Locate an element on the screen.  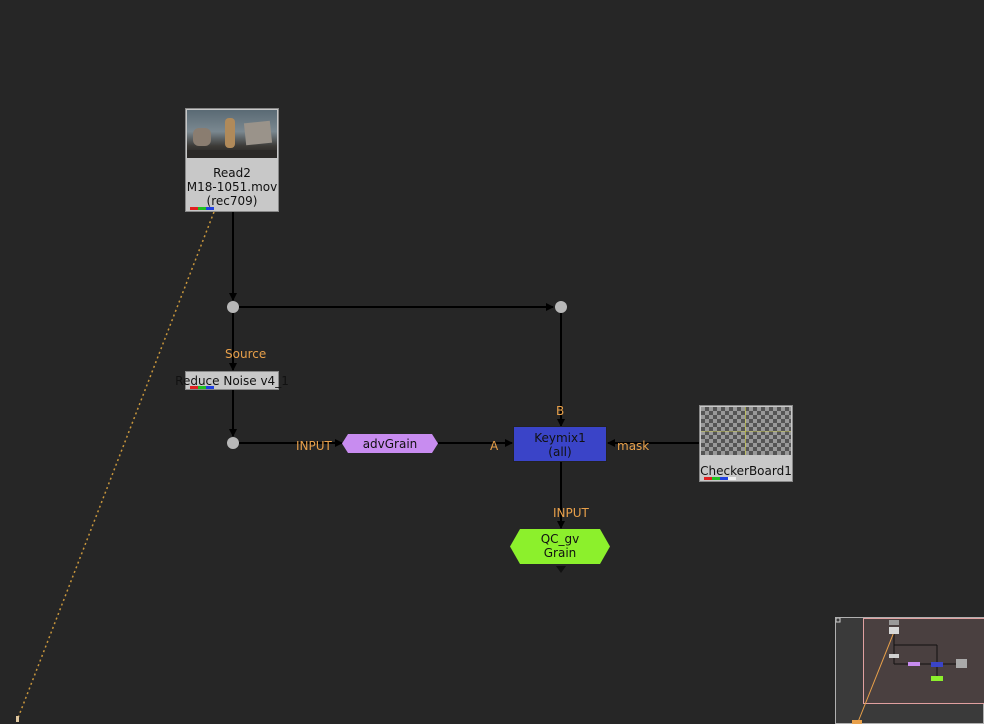
minimap-graph is located at coordinates (901, 671).